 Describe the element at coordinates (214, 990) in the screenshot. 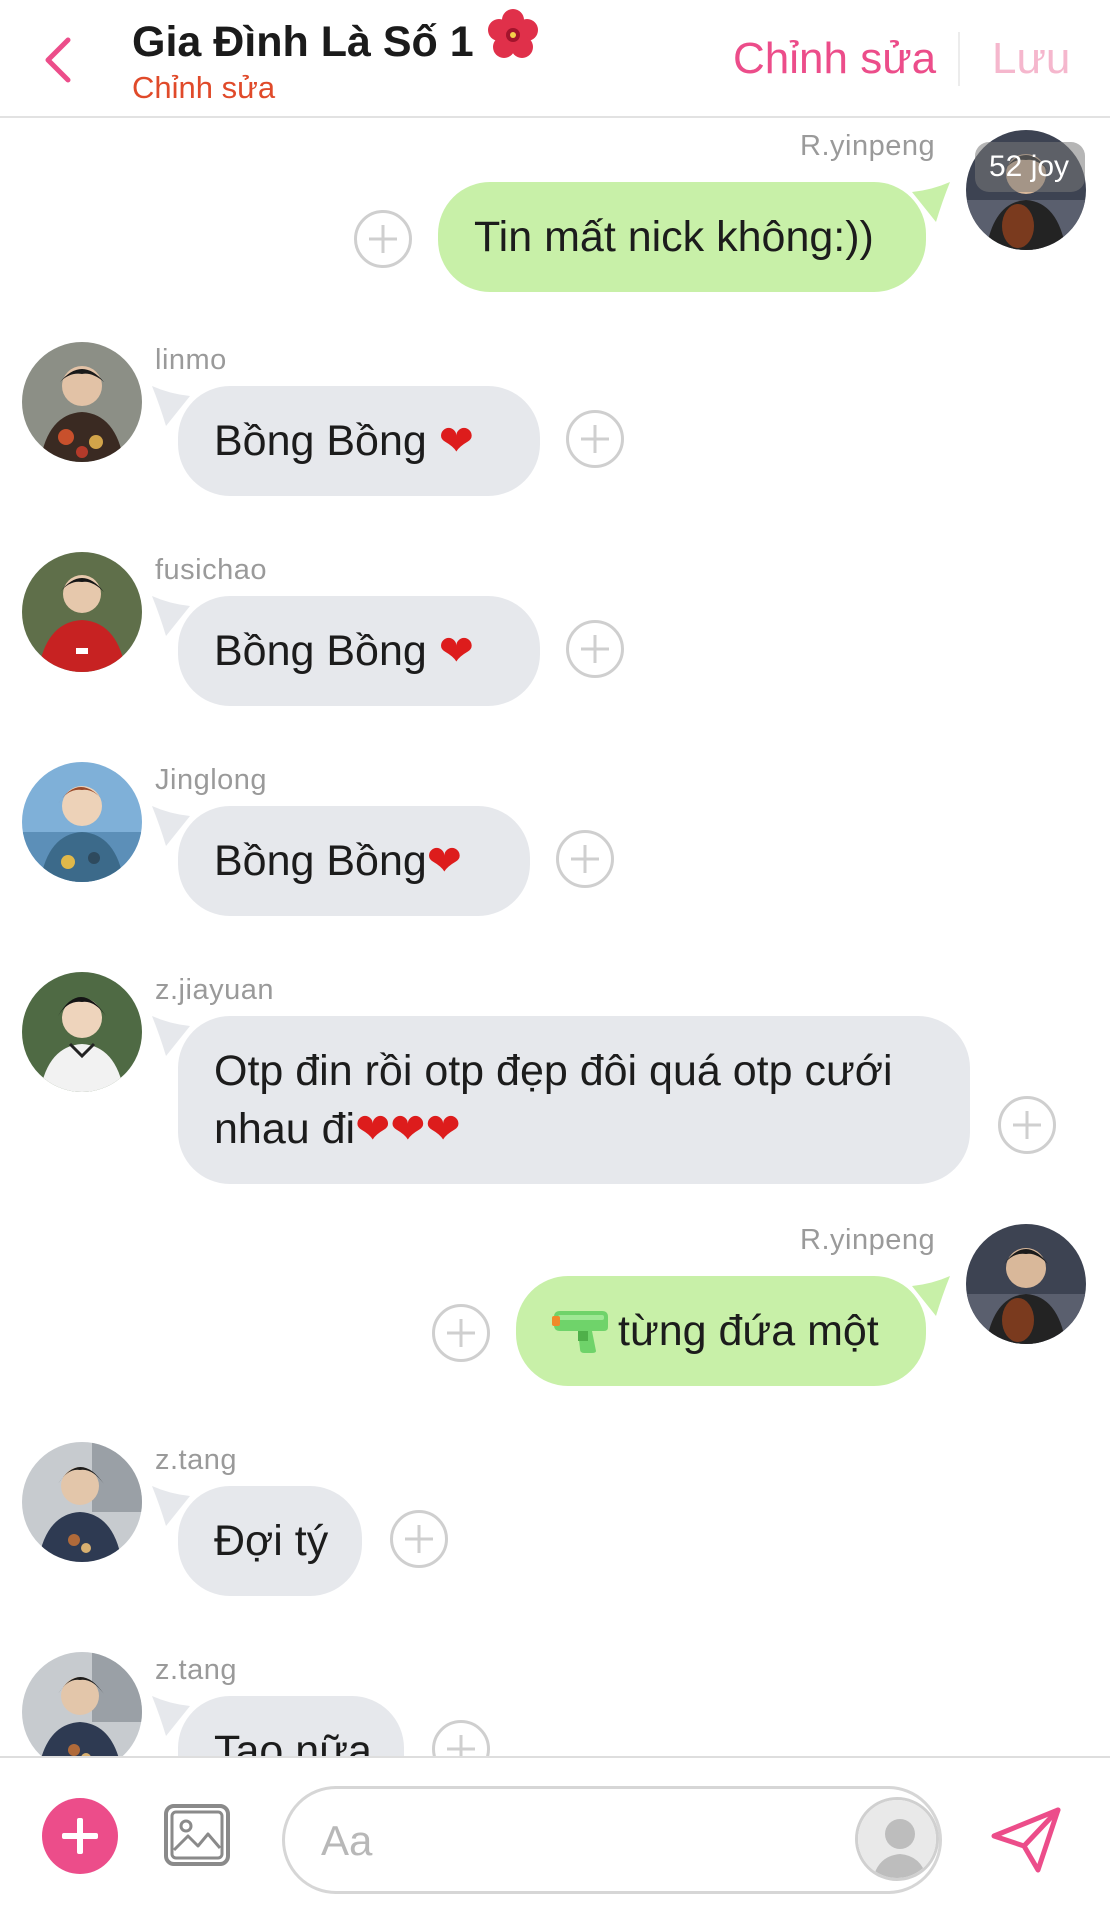

I see `sender-name: z.jiayuan` at that location.